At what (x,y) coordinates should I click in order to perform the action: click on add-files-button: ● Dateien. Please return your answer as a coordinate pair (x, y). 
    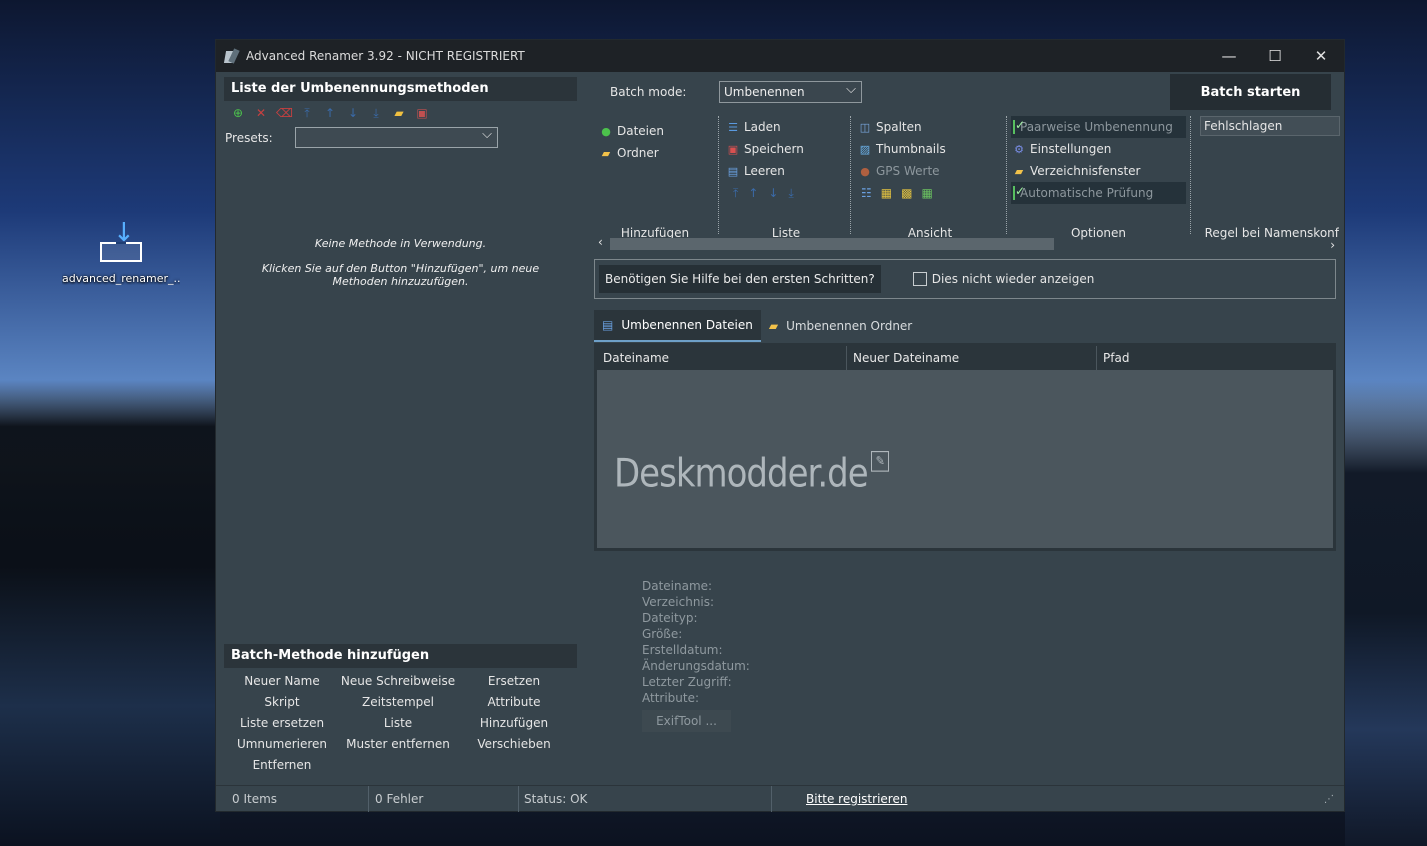
    Looking at the image, I should click on (657, 131).